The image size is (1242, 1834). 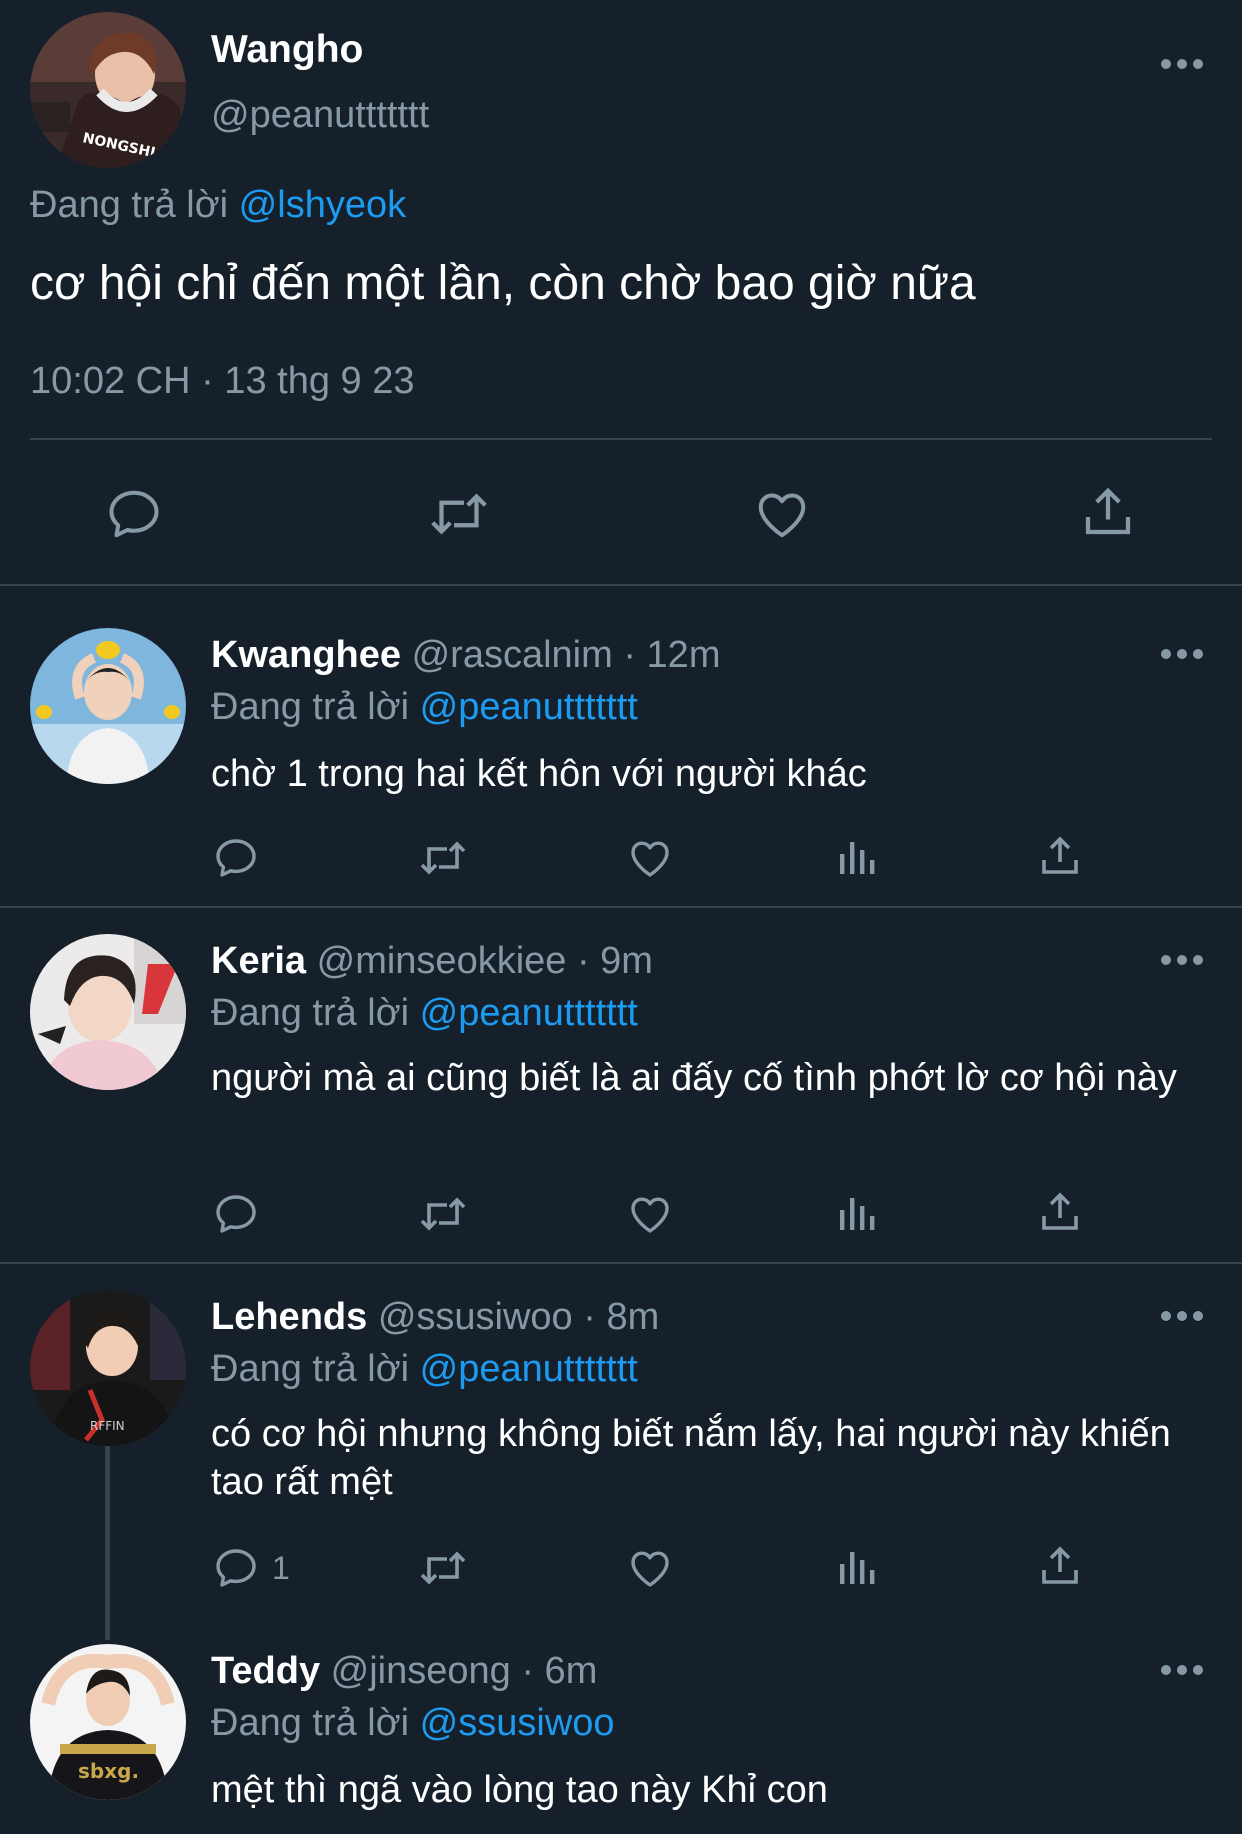 I want to click on divider, so click(x=621, y=439).